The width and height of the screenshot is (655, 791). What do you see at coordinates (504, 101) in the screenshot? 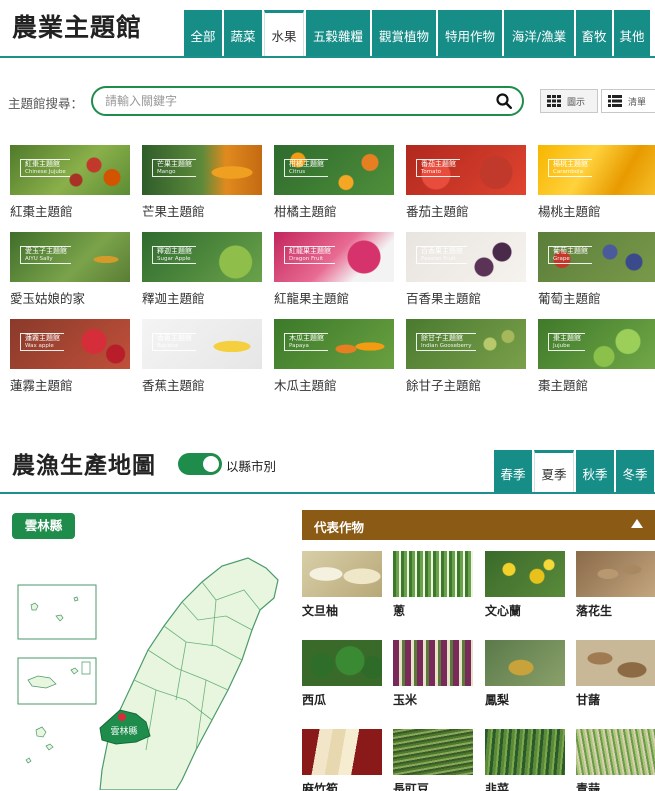
I see `search-icon` at bounding box center [504, 101].